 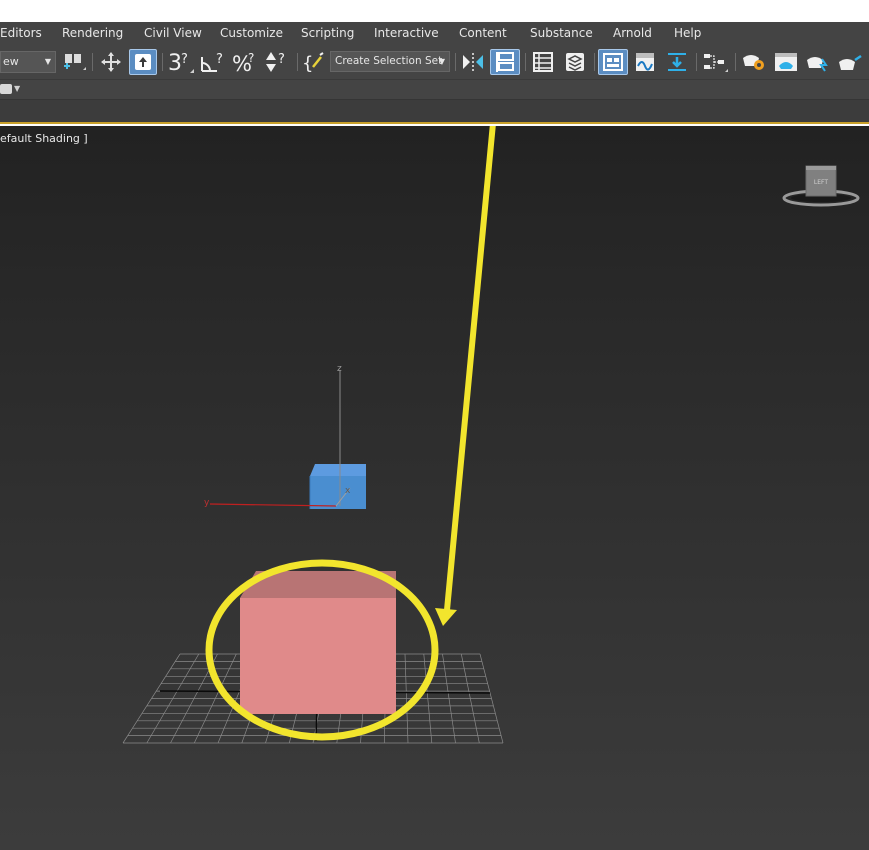 I want to click on annotation-arrowhead, so click(x=446, y=617).